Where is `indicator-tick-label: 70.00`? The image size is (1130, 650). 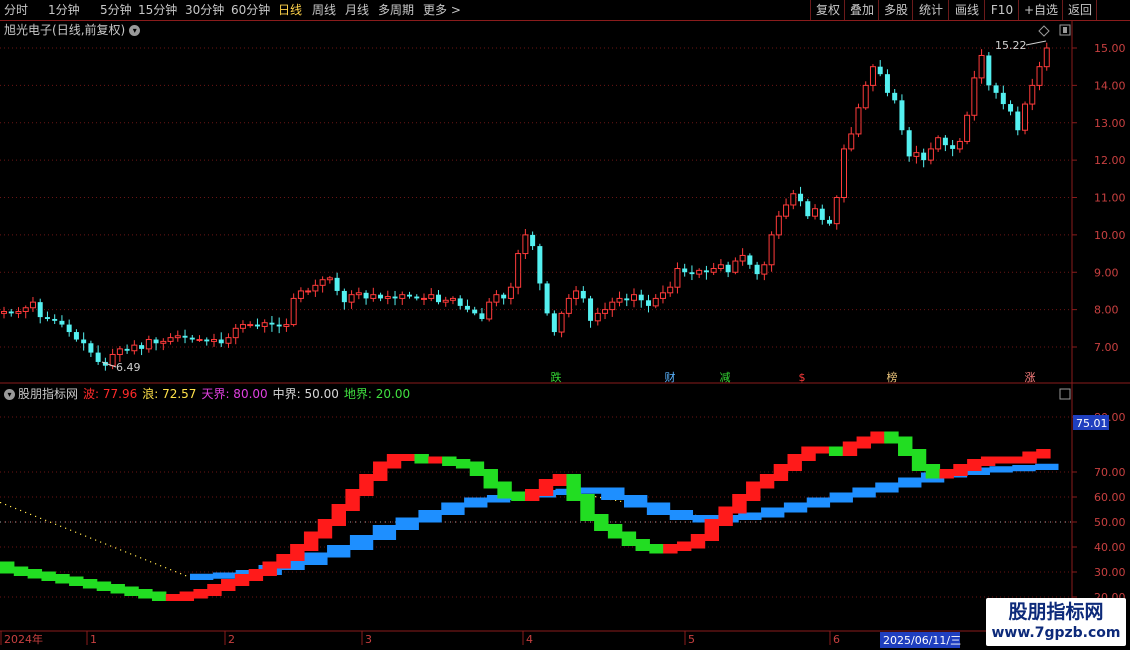
indicator-tick-label: 70.00 is located at coordinates (1110, 472).